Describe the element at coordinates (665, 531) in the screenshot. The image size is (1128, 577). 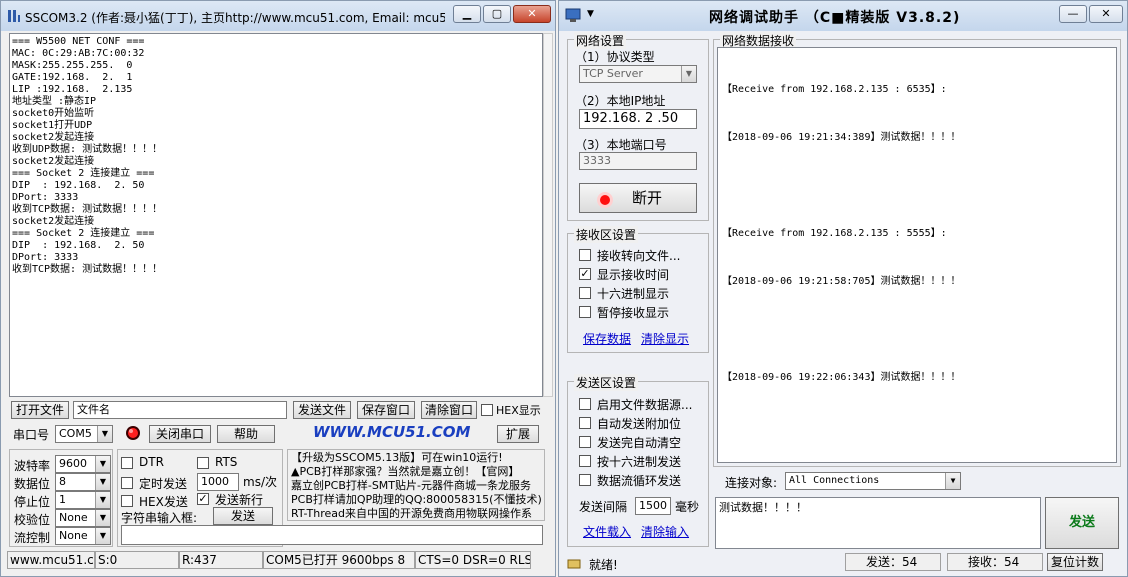
I see `clear-input-link: 清除输入` at that location.